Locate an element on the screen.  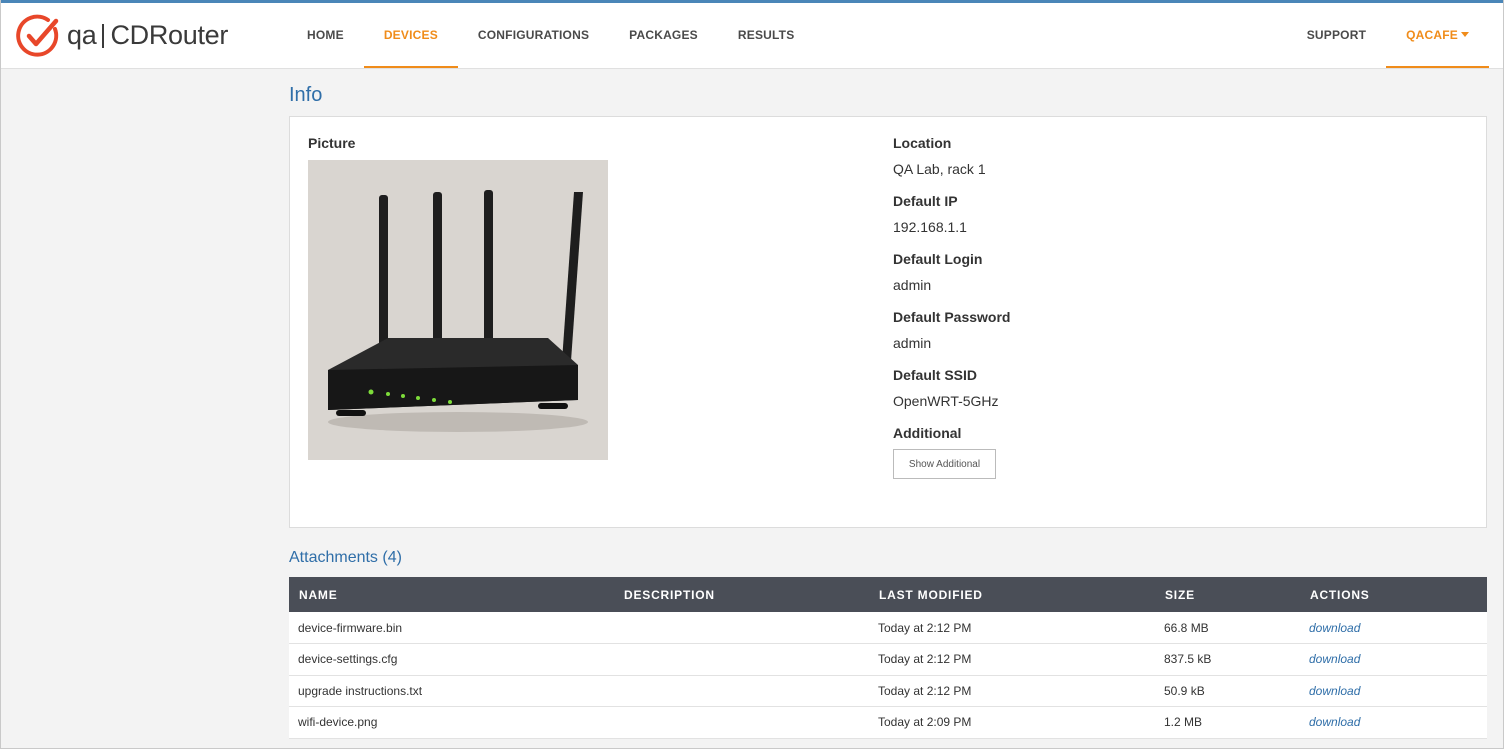
brand-separator is located at coordinates (103, 35).